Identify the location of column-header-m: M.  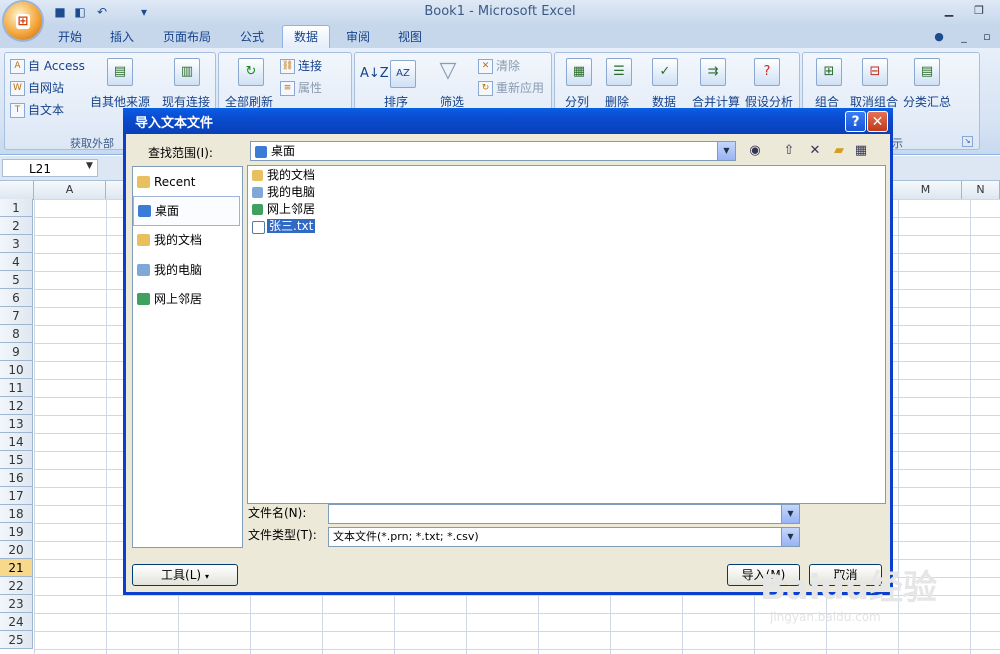
(926, 190).